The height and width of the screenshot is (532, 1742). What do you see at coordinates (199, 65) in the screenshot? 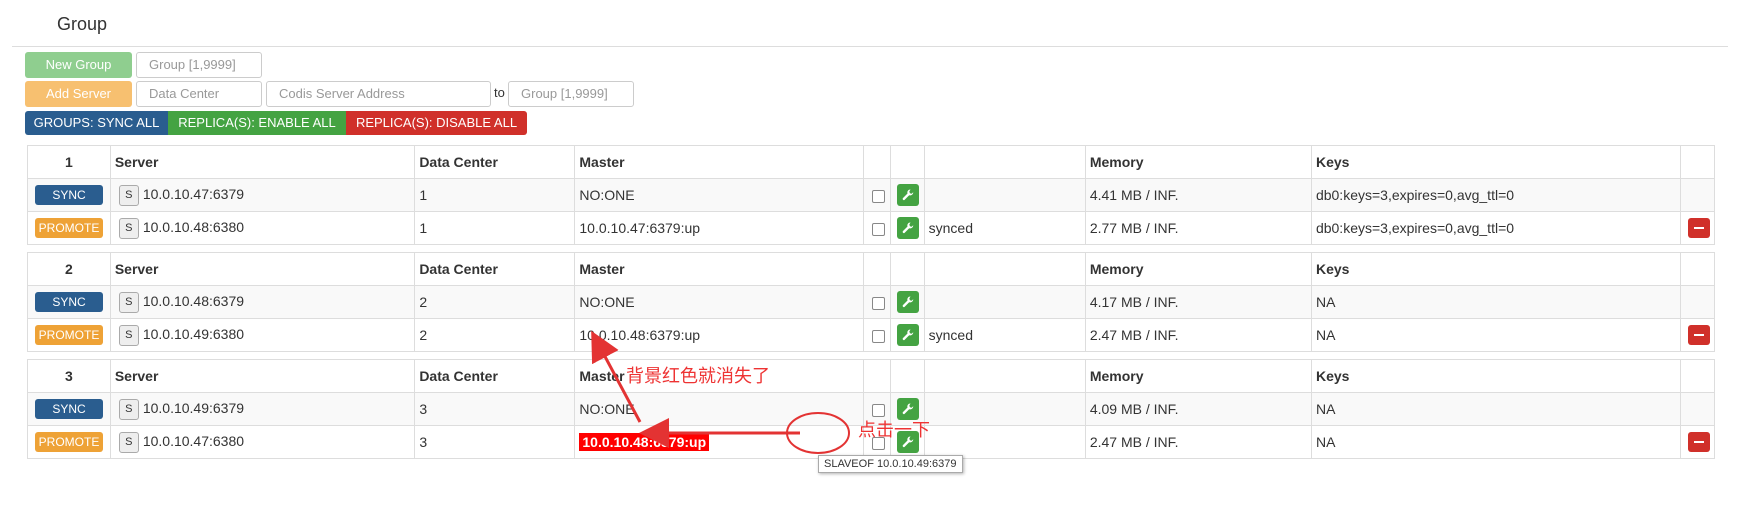
I see `group-id-input: Group [1,9999]` at bounding box center [199, 65].